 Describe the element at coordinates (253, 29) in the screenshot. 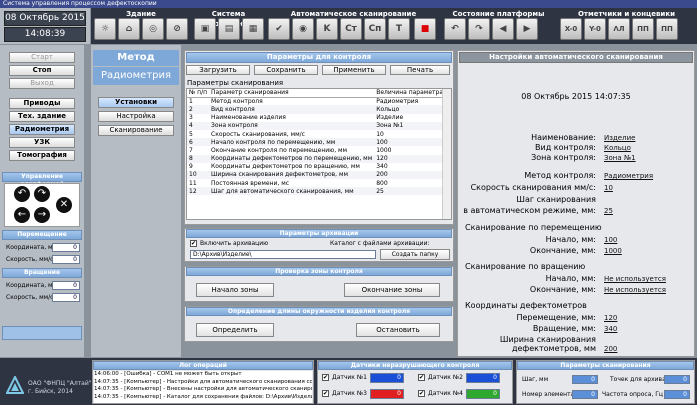

I see `monitor-icon: ▦` at that location.